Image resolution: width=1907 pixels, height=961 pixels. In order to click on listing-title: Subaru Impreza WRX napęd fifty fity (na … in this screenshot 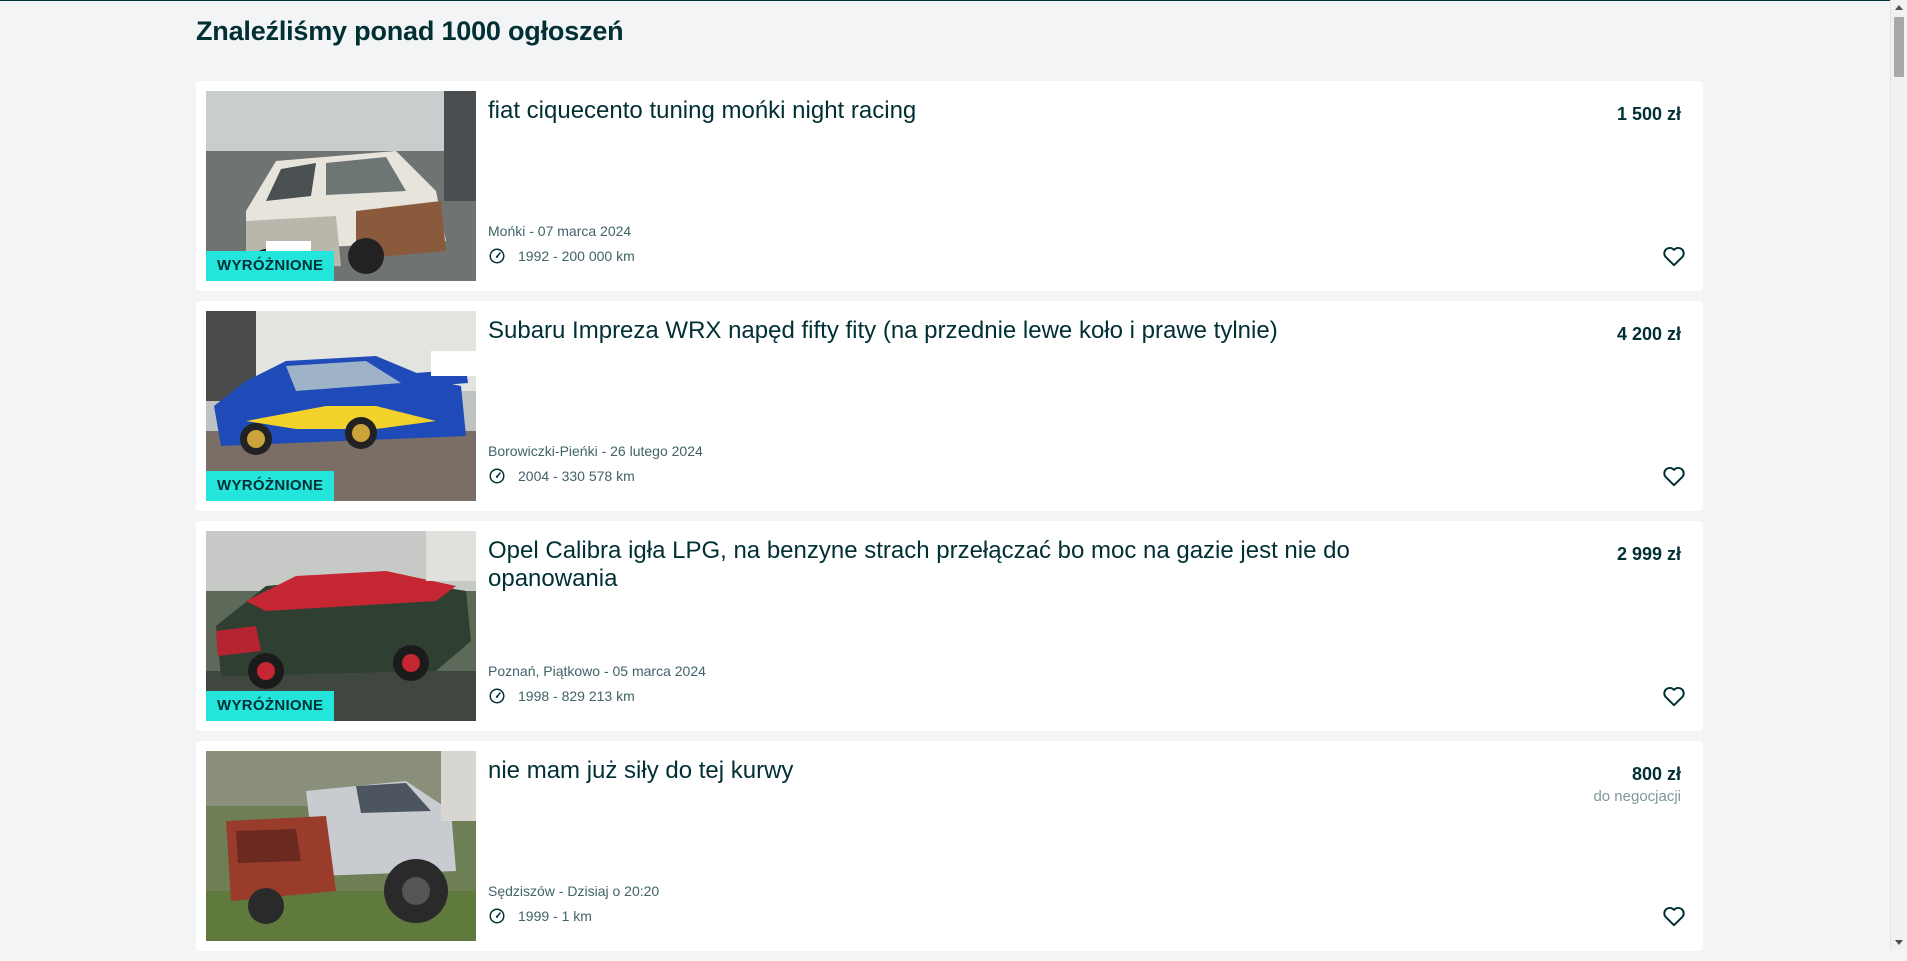, I will do `click(928, 331)`.